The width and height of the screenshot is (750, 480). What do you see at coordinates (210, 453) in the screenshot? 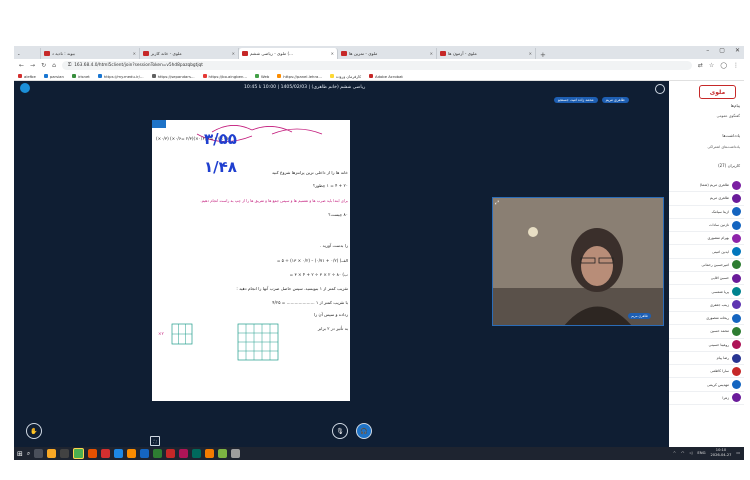
I see `vlc-icon` at bounding box center [210, 453].